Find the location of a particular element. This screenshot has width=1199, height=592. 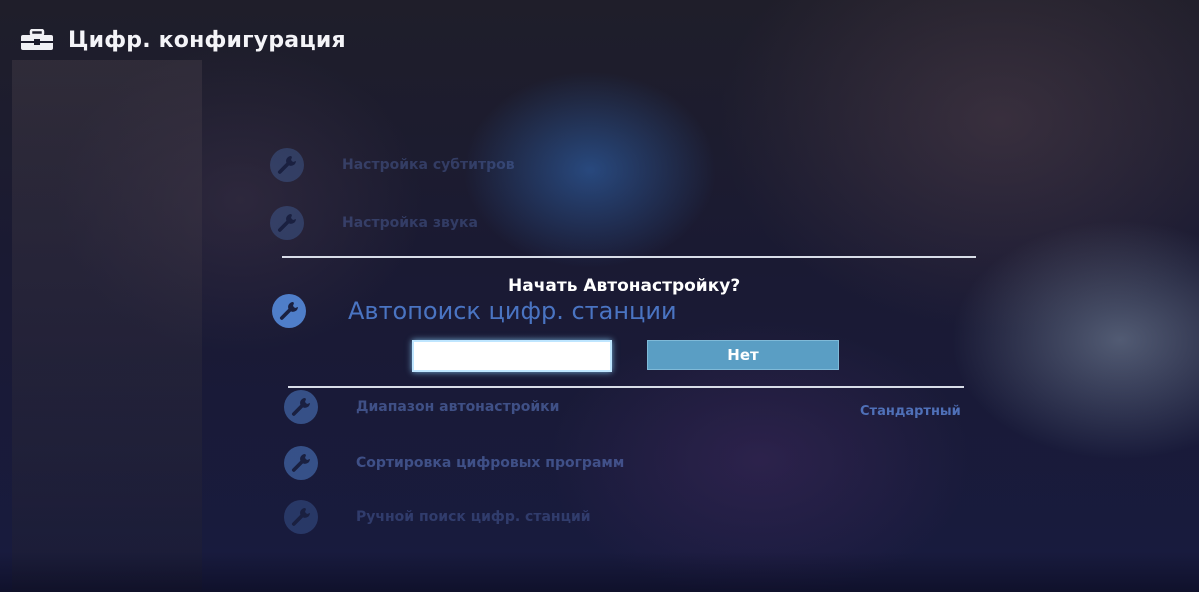

menu-item-auto-search: Автопоиск цифр. станции is located at coordinates (474, 311).